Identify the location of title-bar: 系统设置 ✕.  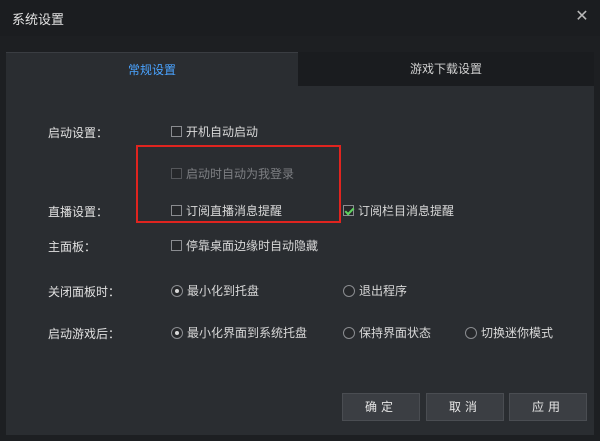
(300, 18).